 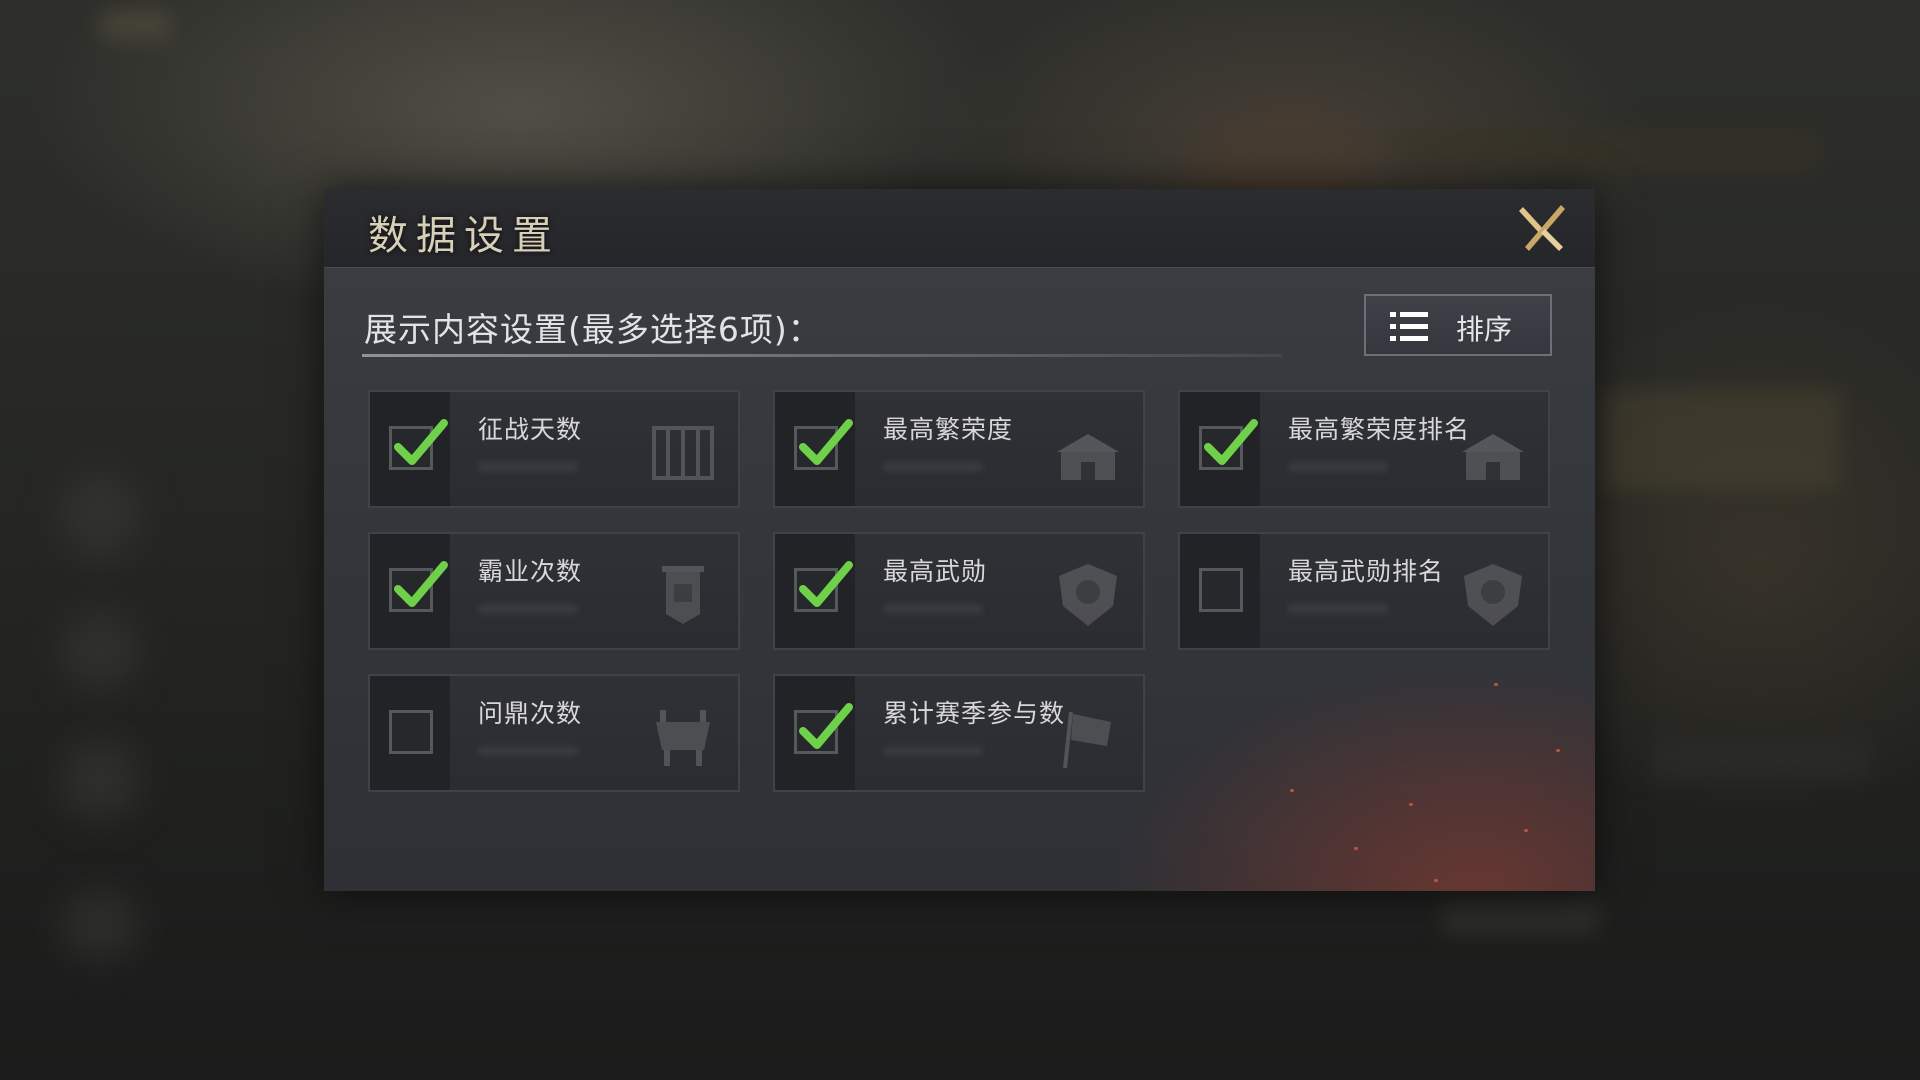 What do you see at coordinates (464, 236) in the screenshot?
I see `dialog-title: 数据设置` at bounding box center [464, 236].